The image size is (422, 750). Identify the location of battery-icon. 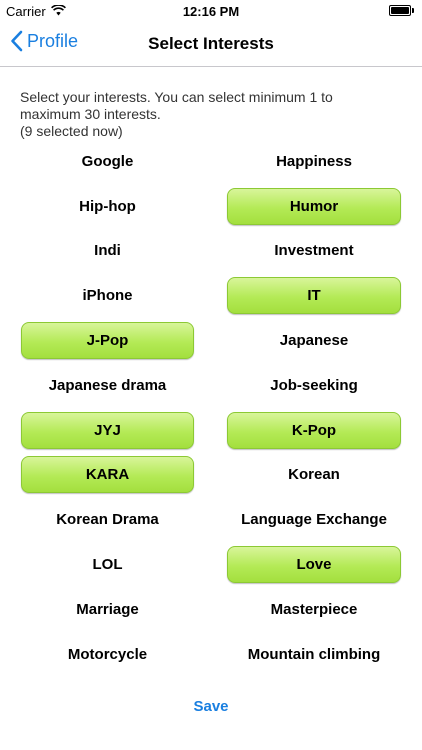
(402, 11).